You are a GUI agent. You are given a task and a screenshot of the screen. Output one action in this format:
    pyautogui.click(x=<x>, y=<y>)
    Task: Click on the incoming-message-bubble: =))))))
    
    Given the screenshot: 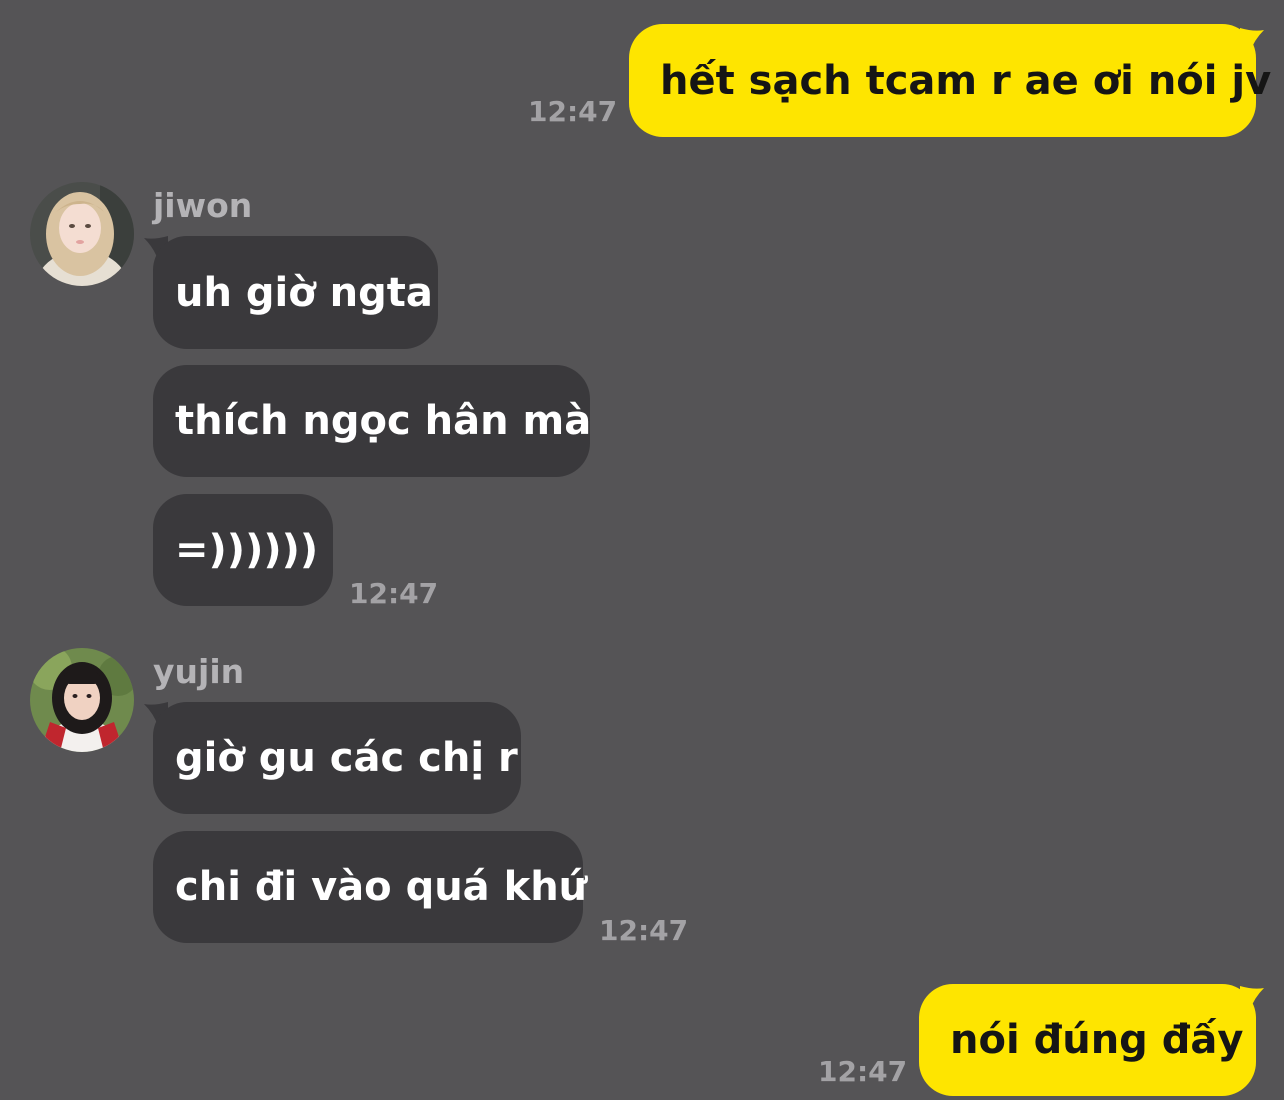 What is the action you would take?
    pyautogui.click(x=243, y=550)
    